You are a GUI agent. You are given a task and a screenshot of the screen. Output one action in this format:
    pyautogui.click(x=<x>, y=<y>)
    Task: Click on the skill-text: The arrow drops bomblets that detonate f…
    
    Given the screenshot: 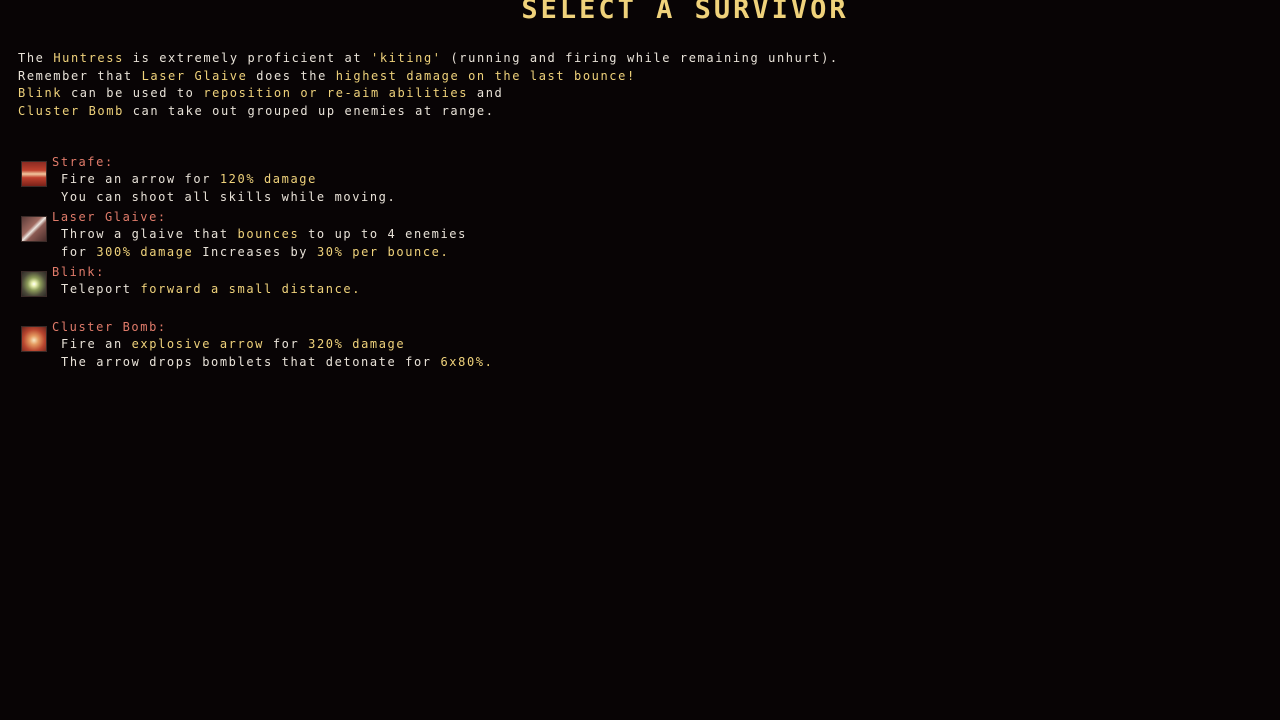 What is the action you would take?
    pyautogui.click(x=246, y=361)
    